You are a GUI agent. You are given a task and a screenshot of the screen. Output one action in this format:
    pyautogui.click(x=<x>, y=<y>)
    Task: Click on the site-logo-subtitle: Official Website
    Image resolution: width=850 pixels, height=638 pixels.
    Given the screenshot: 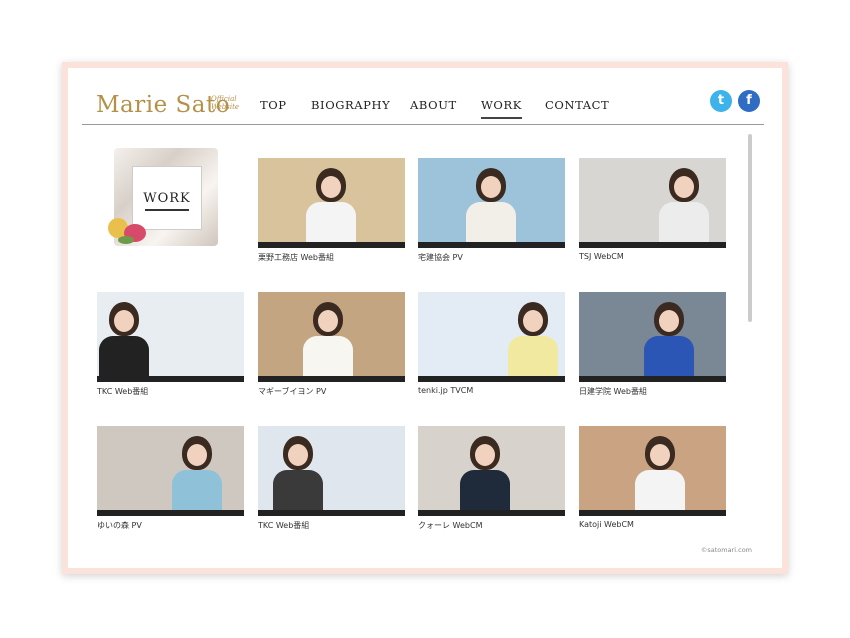 What is the action you would take?
    pyautogui.click(x=225, y=103)
    